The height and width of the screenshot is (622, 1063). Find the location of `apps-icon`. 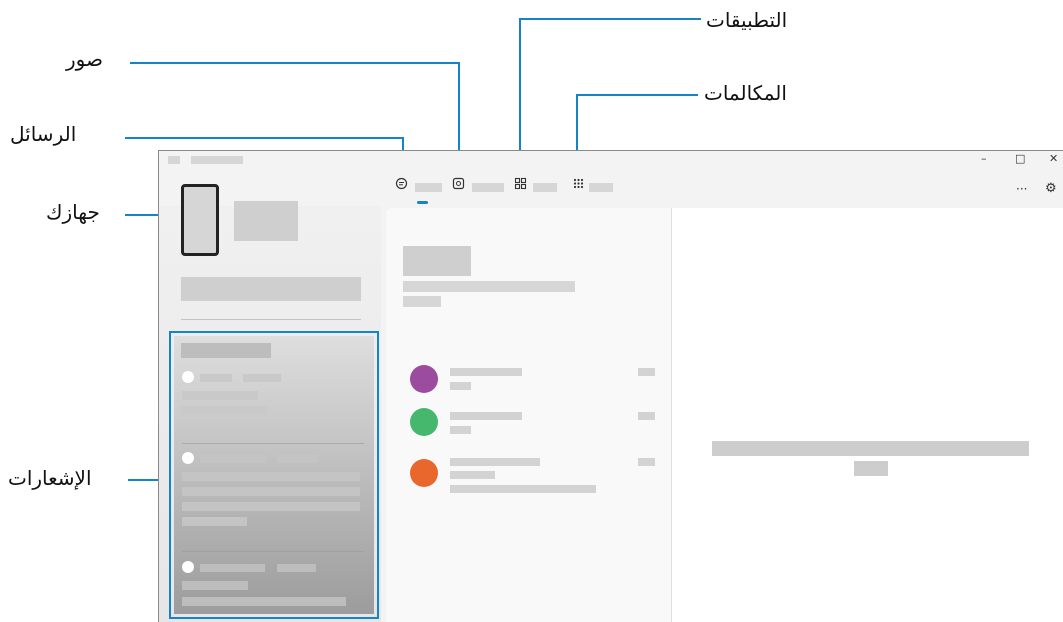

apps-icon is located at coordinates (520, 183).